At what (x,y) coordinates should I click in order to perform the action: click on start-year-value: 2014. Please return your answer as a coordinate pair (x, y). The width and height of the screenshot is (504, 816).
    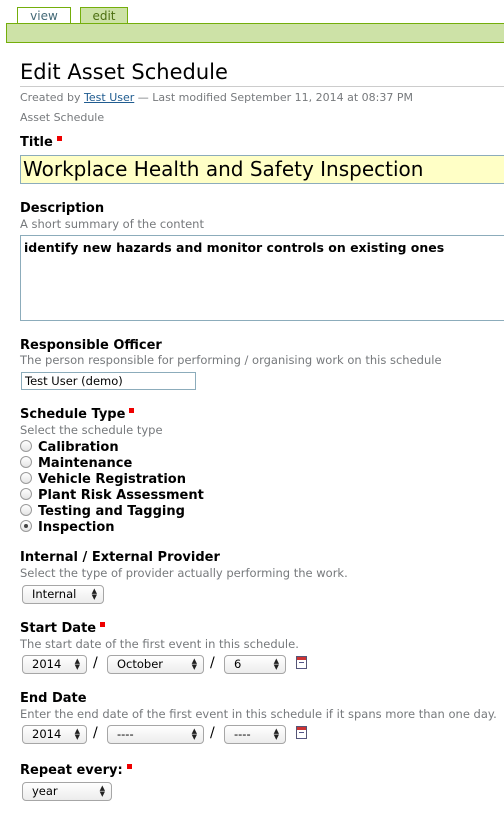
    Looking at the image, I should click on (47, 664).